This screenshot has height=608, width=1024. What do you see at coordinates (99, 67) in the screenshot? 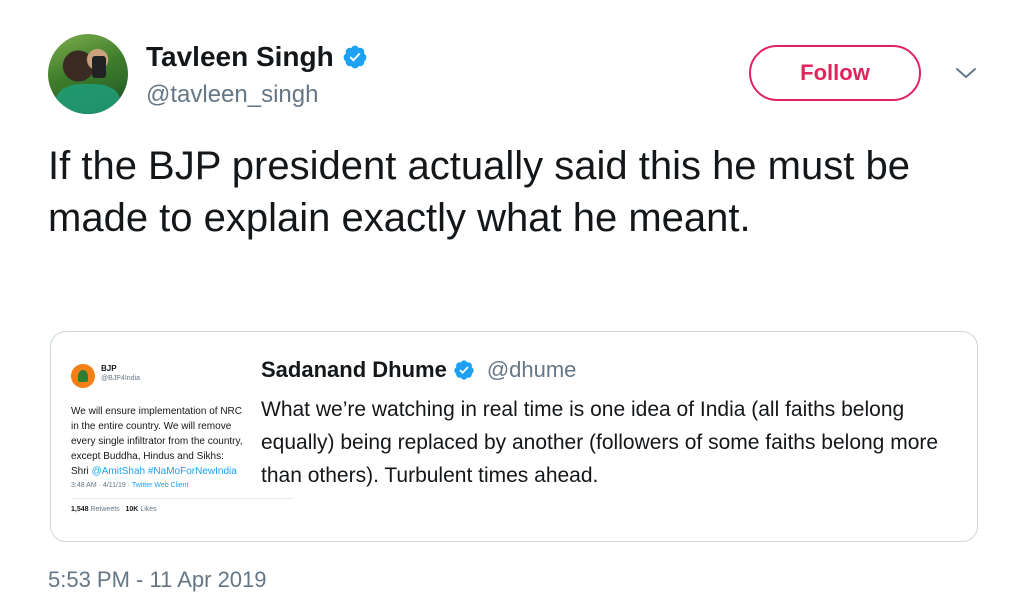
I see `avatar-phone` at bounding box center [99, 67].